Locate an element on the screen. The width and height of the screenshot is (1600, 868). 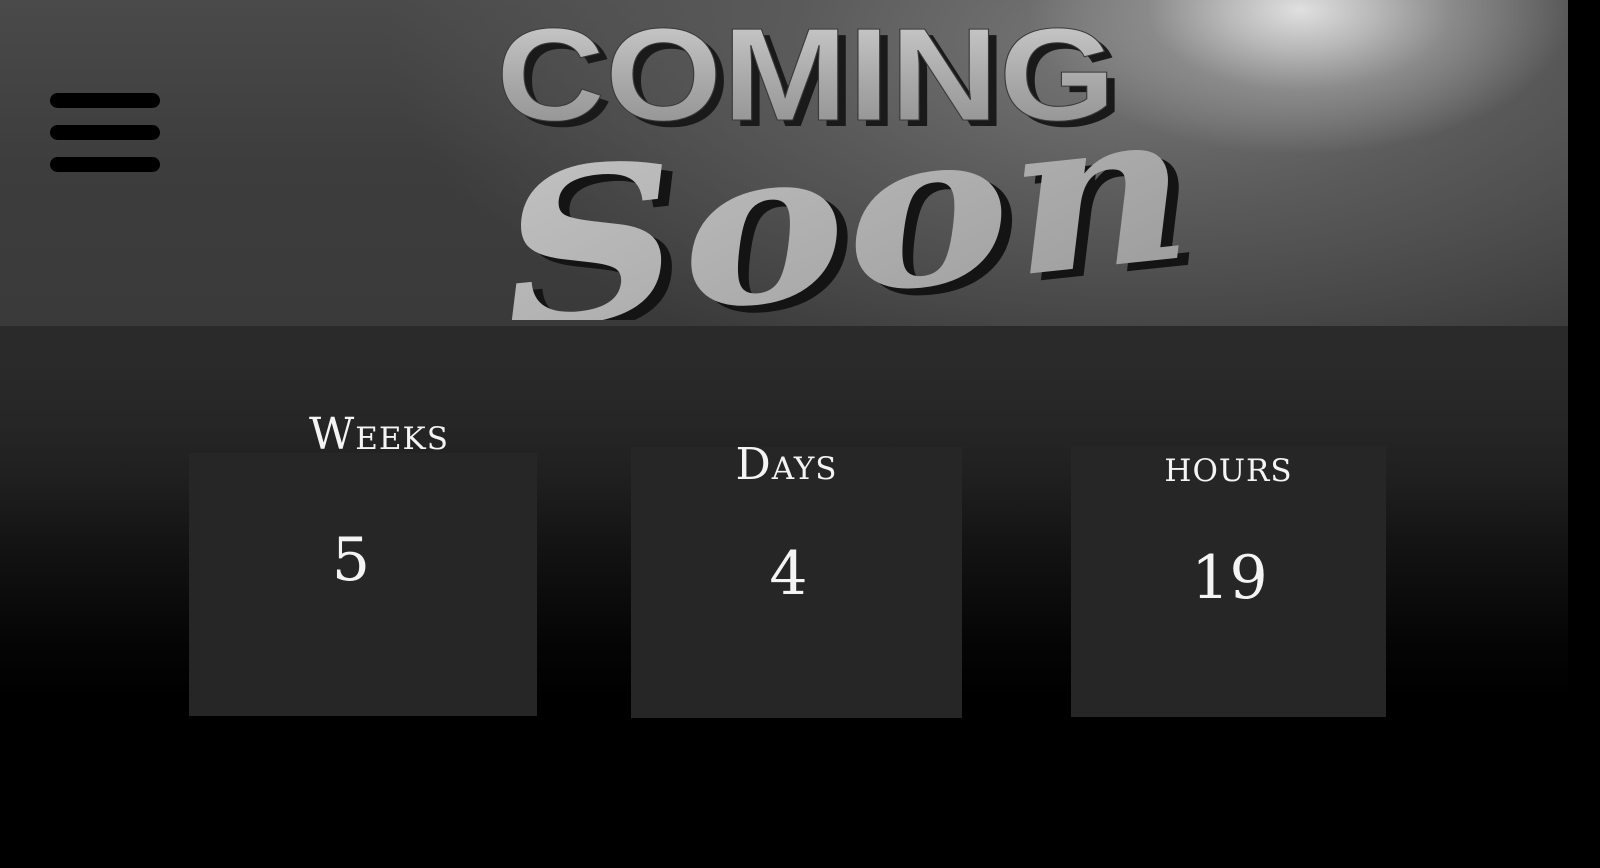
countdown-weeks-card: Weeks 5 is located at coordinates (363, 562).